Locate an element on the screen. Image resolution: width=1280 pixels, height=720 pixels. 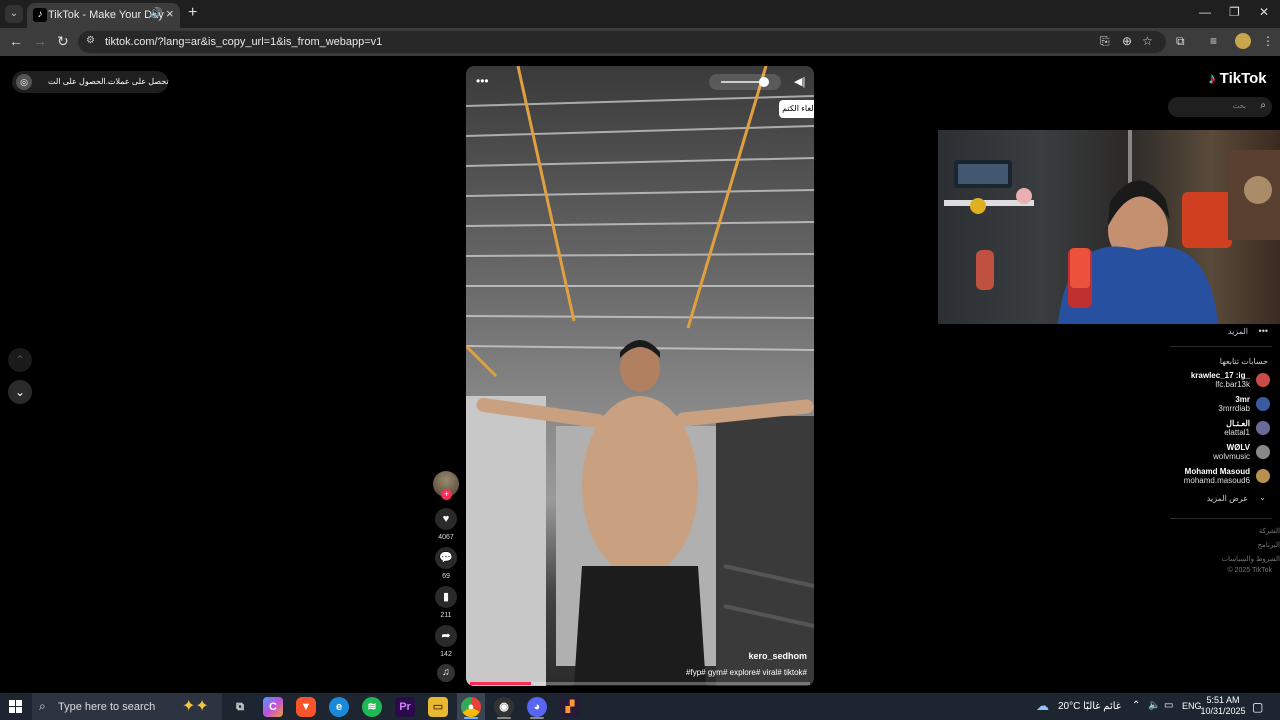
bookmark-star-icon: ☆ is located at coordinates (1147, 41).